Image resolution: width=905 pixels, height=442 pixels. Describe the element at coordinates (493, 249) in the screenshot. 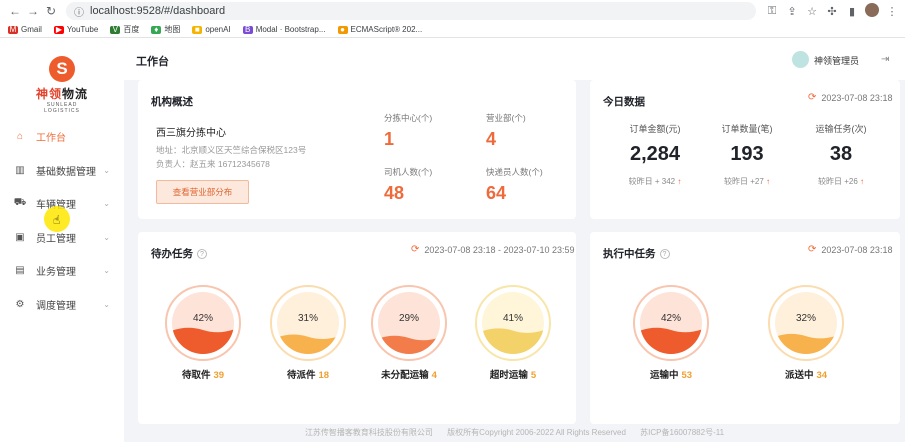

I see `todo-time-range: ⟳ 2023-07-08 23:18 - 2023-07-10 23:59` at that location.